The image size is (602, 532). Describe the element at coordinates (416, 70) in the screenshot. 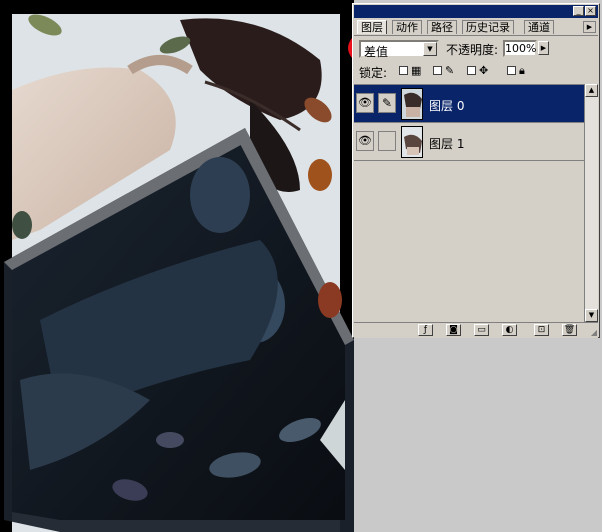

I see `transparency-icon: ▦` at that location.